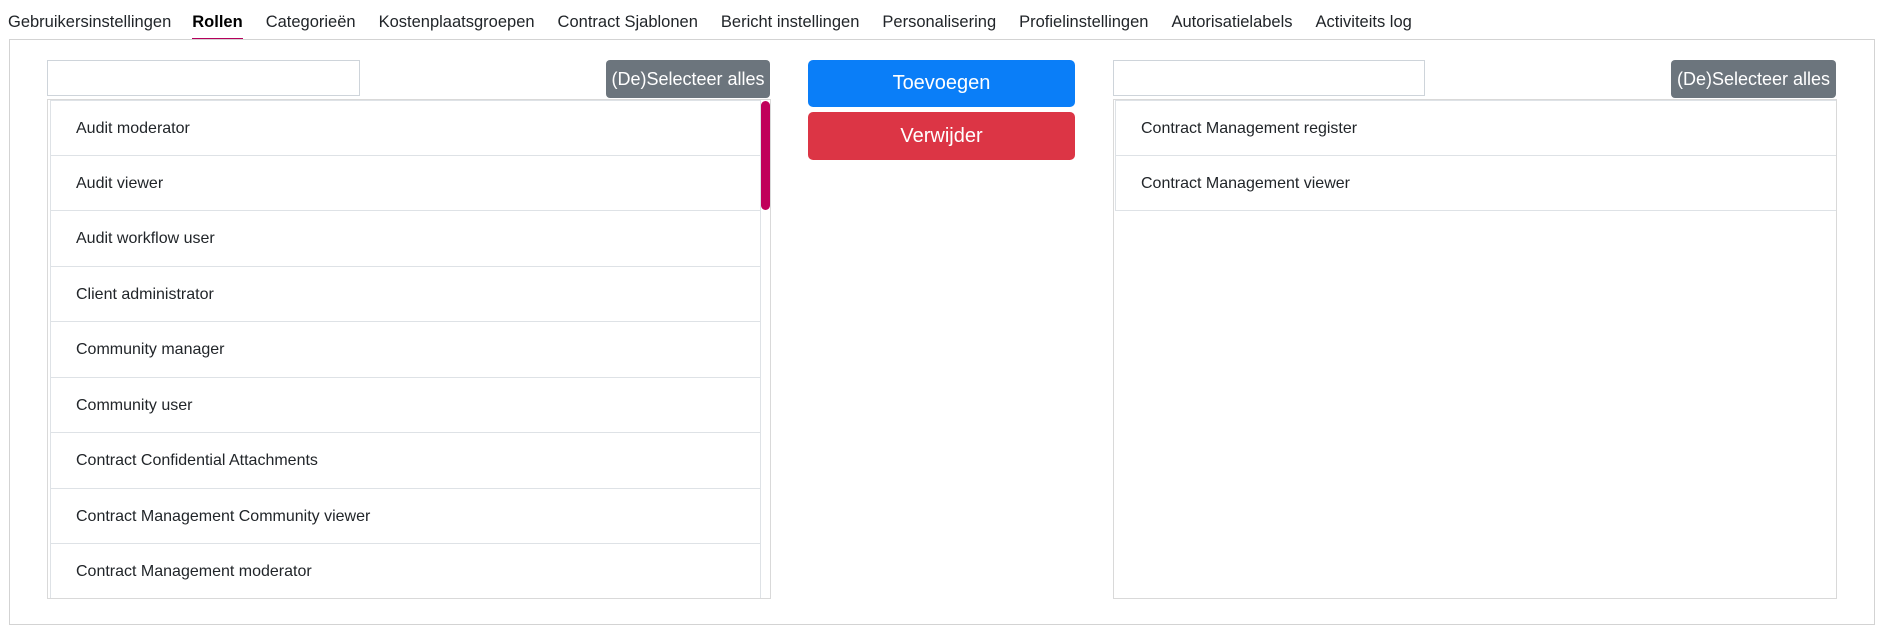  Describe the element at coordinates (1364, 20) in the screenshot. I see `tab-activiteits-log: Activiteits log` at that location.